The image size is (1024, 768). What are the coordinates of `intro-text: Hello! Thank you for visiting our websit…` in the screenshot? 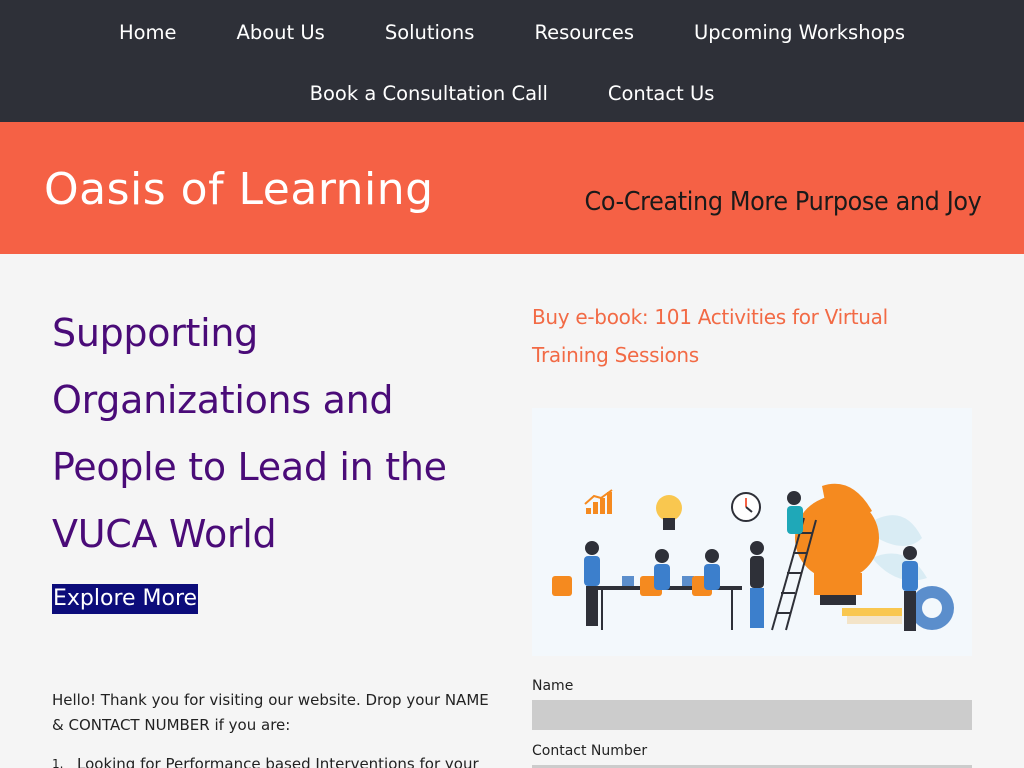 It's located at (270, 712).